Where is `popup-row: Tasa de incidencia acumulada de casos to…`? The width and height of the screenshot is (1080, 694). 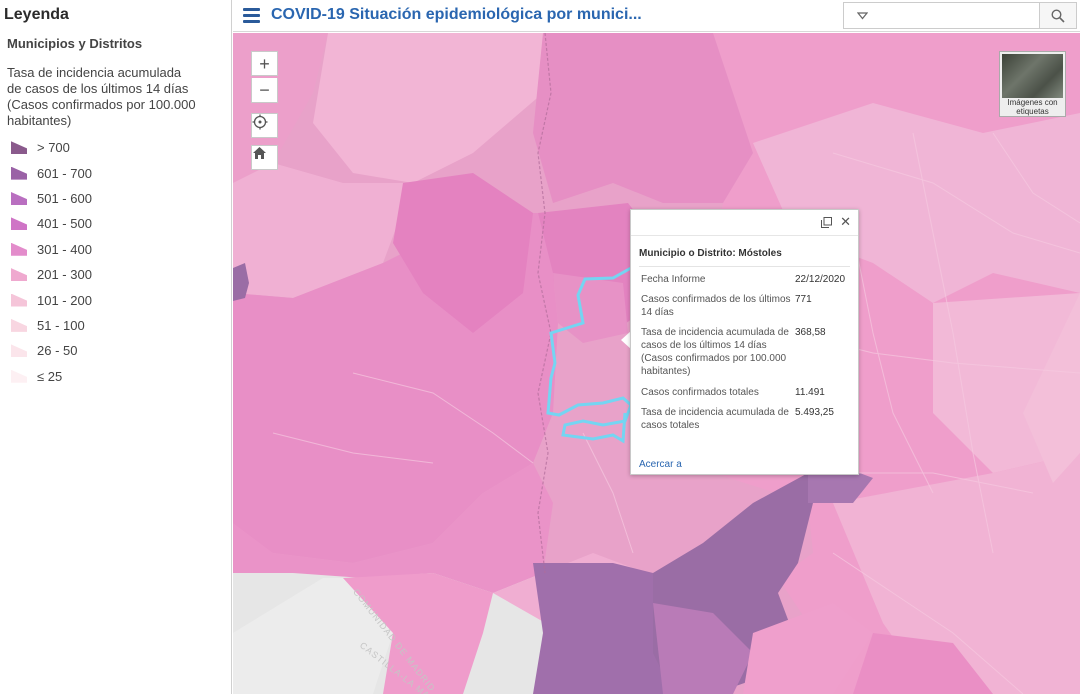
popup-row: Tasa de incidencia acumulada de casos to… is located at coordinates (748, 419).